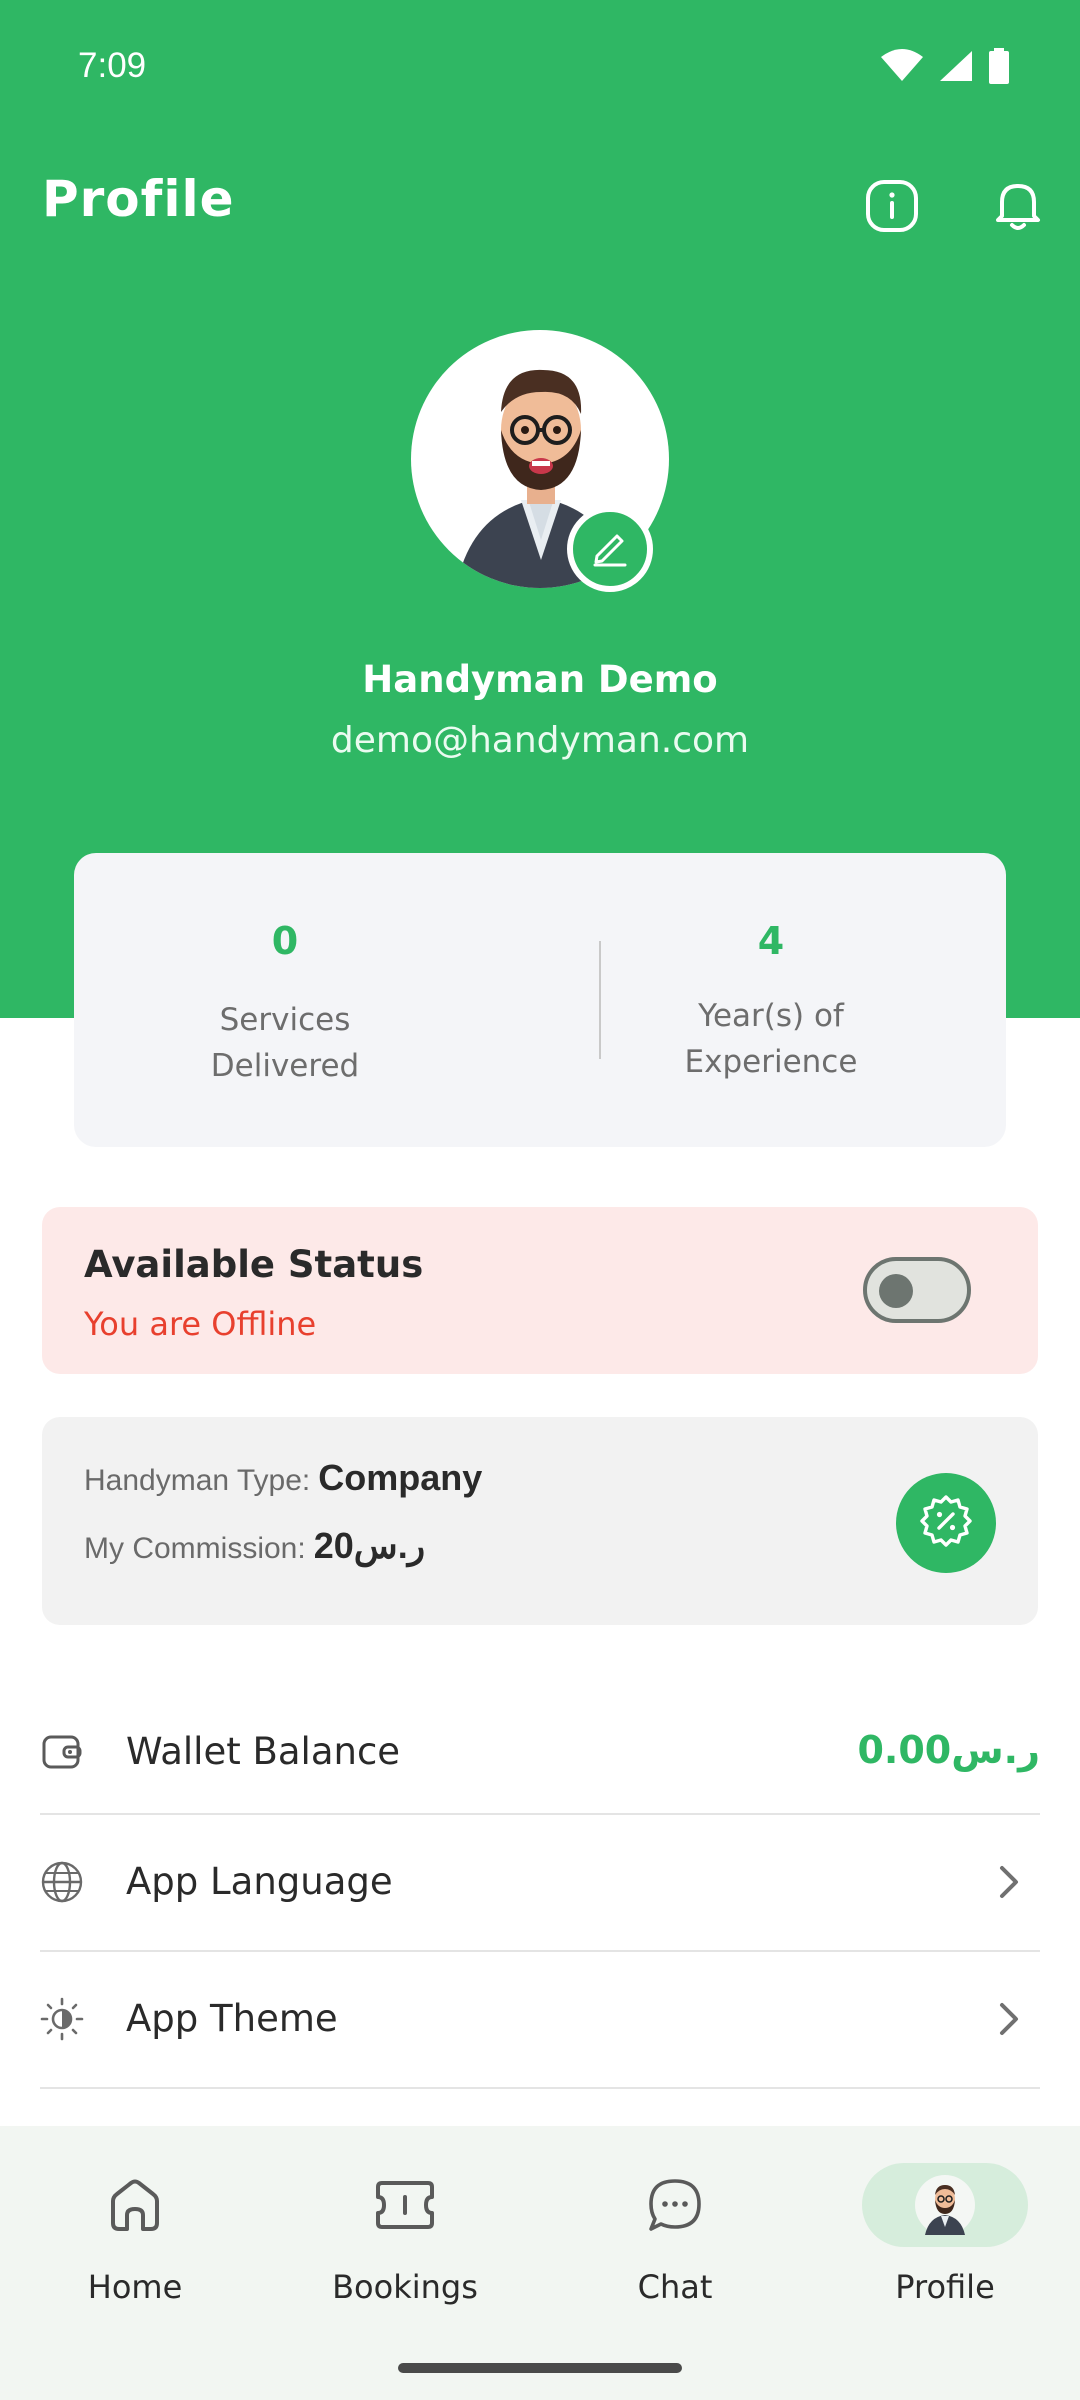  I want to click on home-icon, so click(135, 2205).